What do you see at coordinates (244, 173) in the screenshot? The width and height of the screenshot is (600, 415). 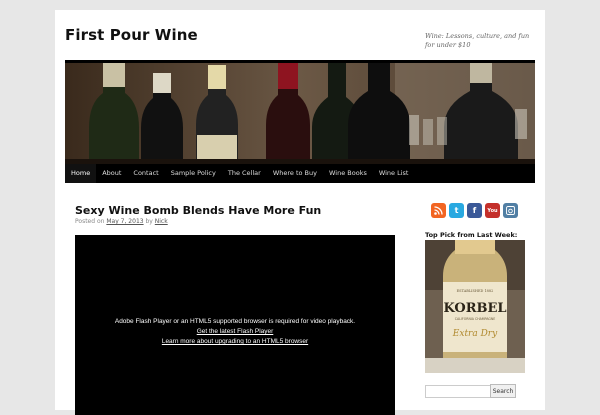 I see `nav-item-the-cellar: The Cellar` at bounding box center [244, 173].